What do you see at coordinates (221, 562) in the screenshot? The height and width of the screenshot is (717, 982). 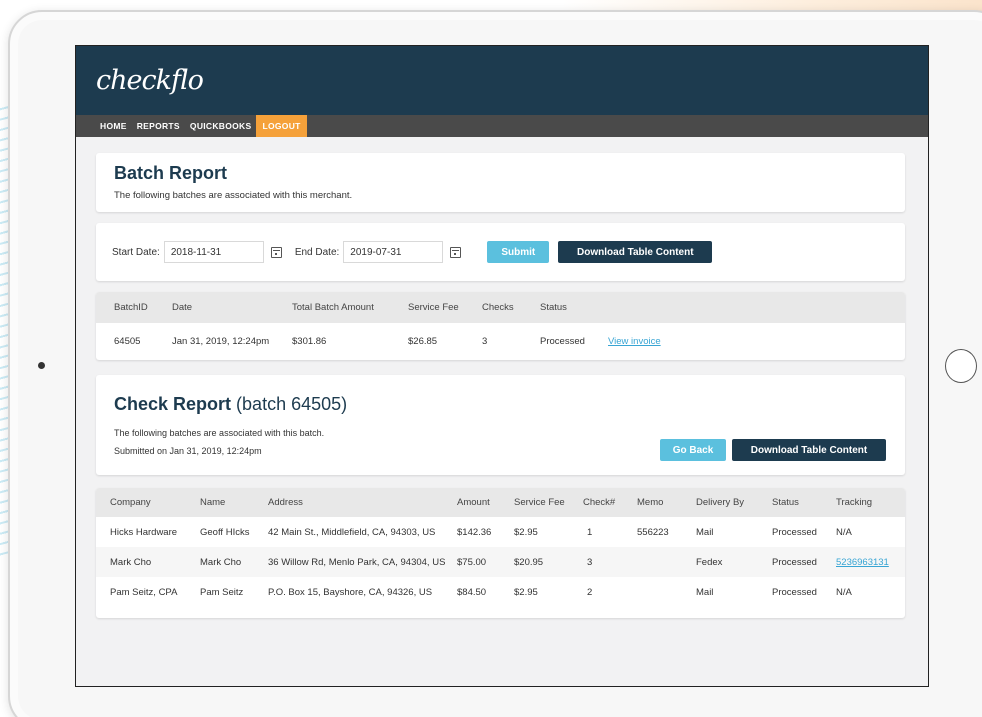 I see `name-cell: Mark Cho` at bounding box center [221, 562].